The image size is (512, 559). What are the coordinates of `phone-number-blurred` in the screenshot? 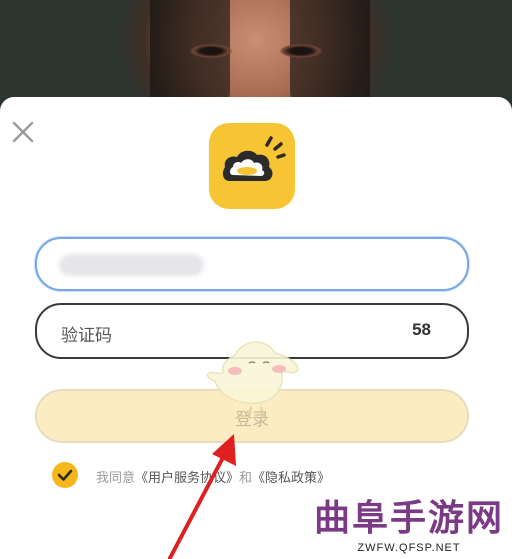 It's located at (131, 265).